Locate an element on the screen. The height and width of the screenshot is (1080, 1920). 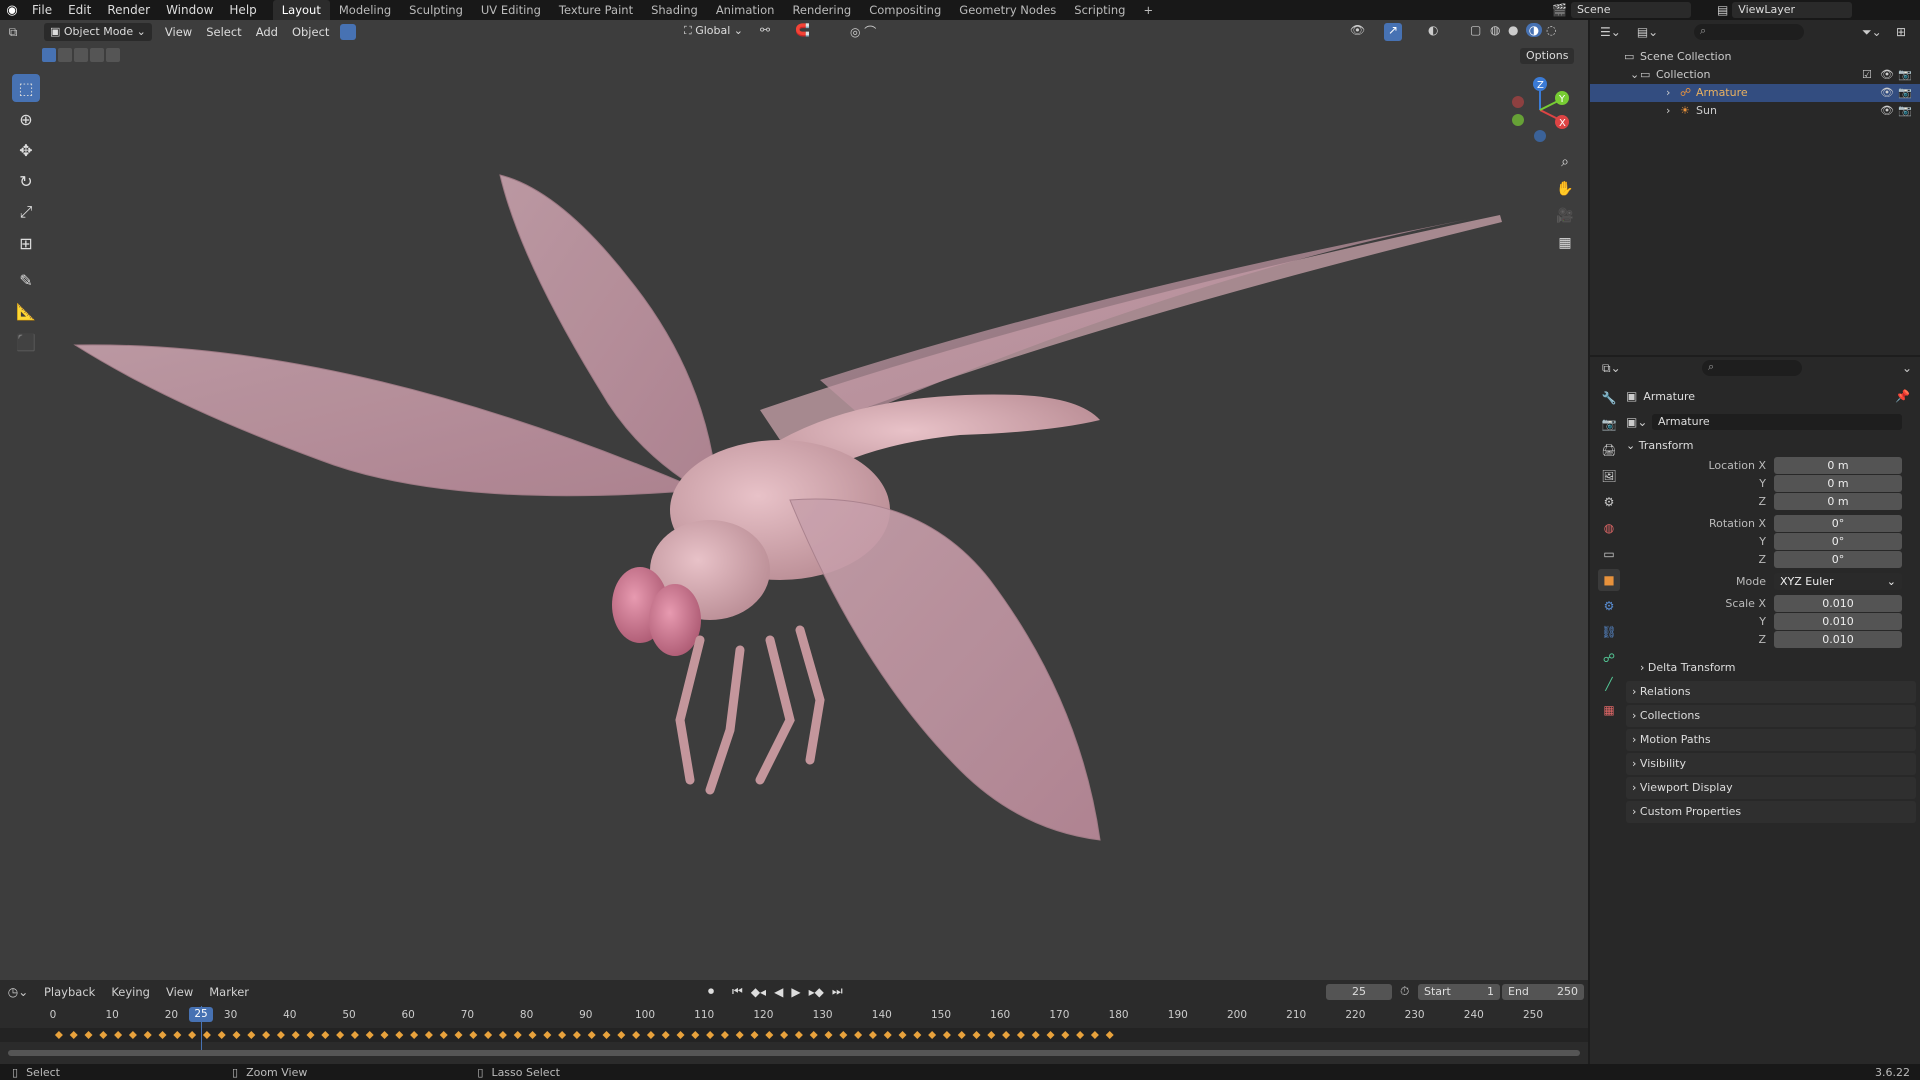
scale-icon: ⤢ is located at coordinates (26, 212).